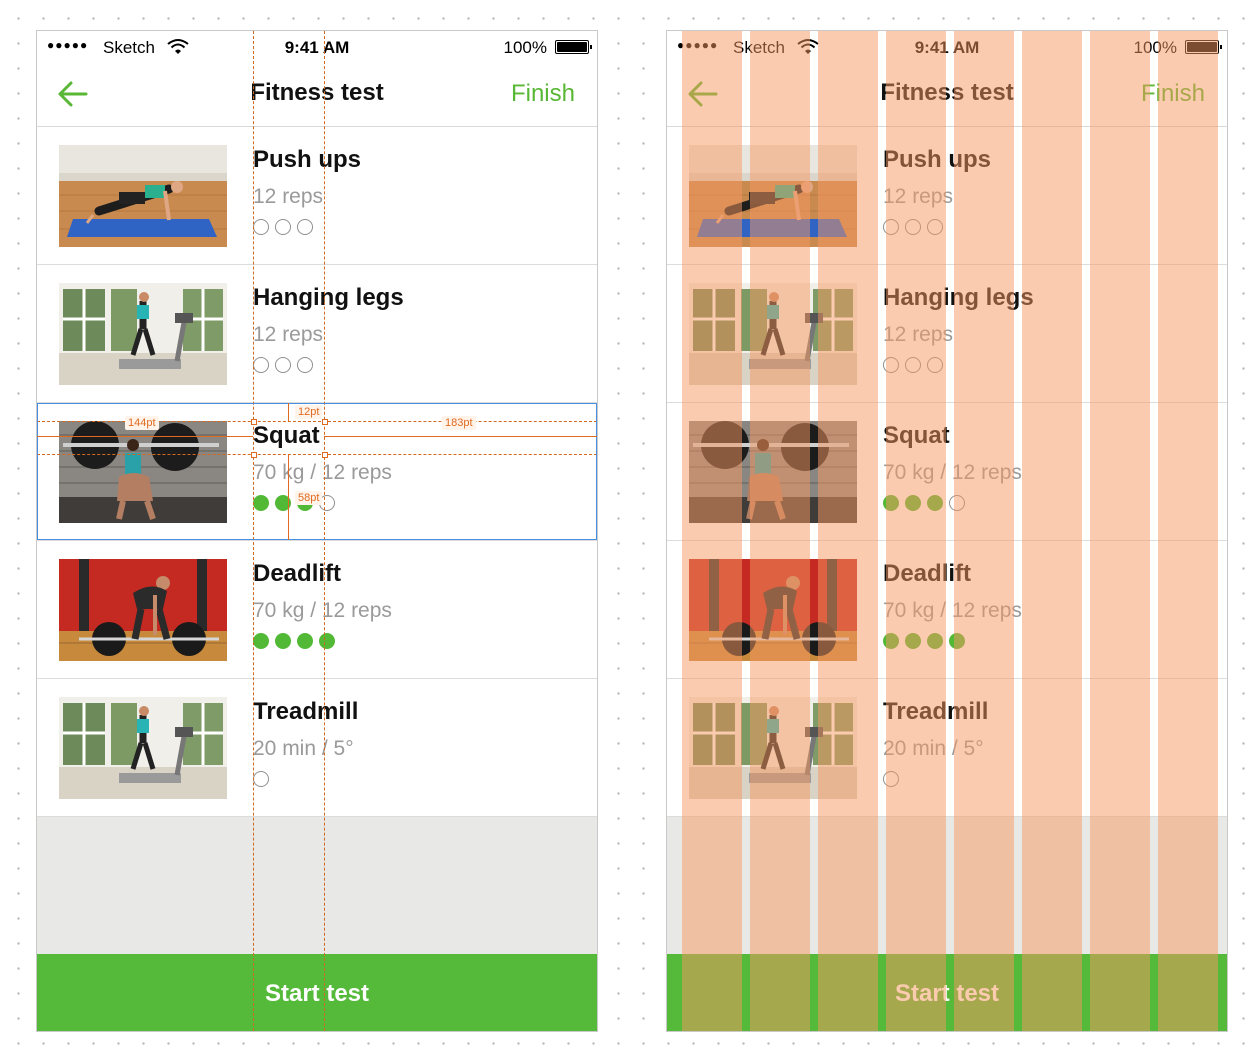 The height and width of the screenshot is (1054, 1257). What do you see at coordinates (309, 498) in the screenshot?
I see `measure-label-bottom: 58pt` at bounding box center [309, 498].